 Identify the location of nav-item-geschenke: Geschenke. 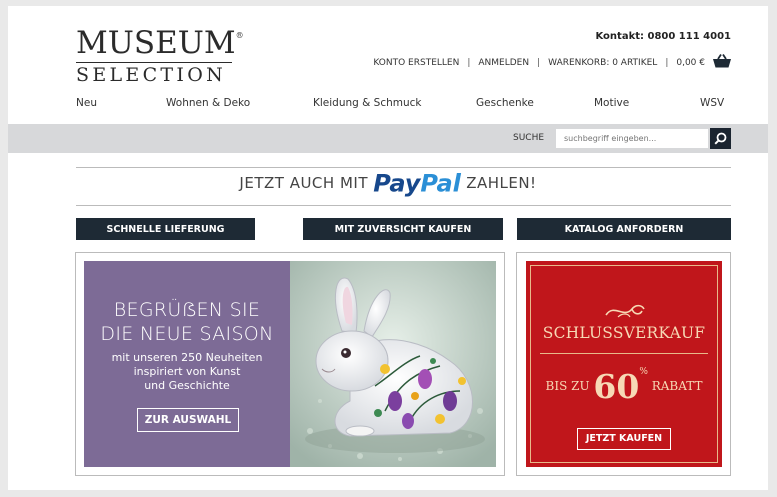
(505, 103).